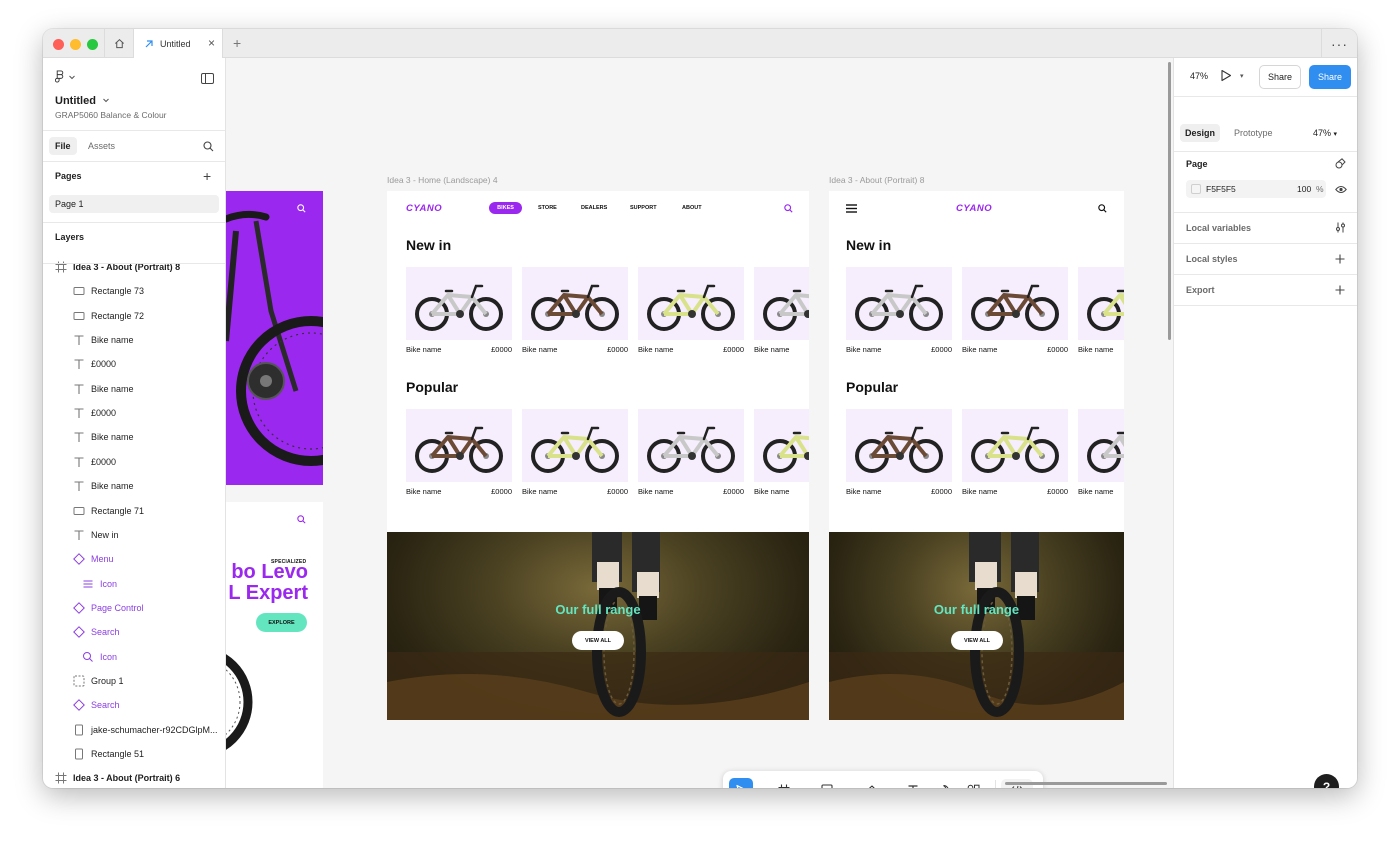 The width and height of the screenshot is (1400, 845). Describe the element at coordinates (442, 180) in the screenshot. I see `frame-label-landscape: Idea 3 - Home (Landscape) 4` at that location.